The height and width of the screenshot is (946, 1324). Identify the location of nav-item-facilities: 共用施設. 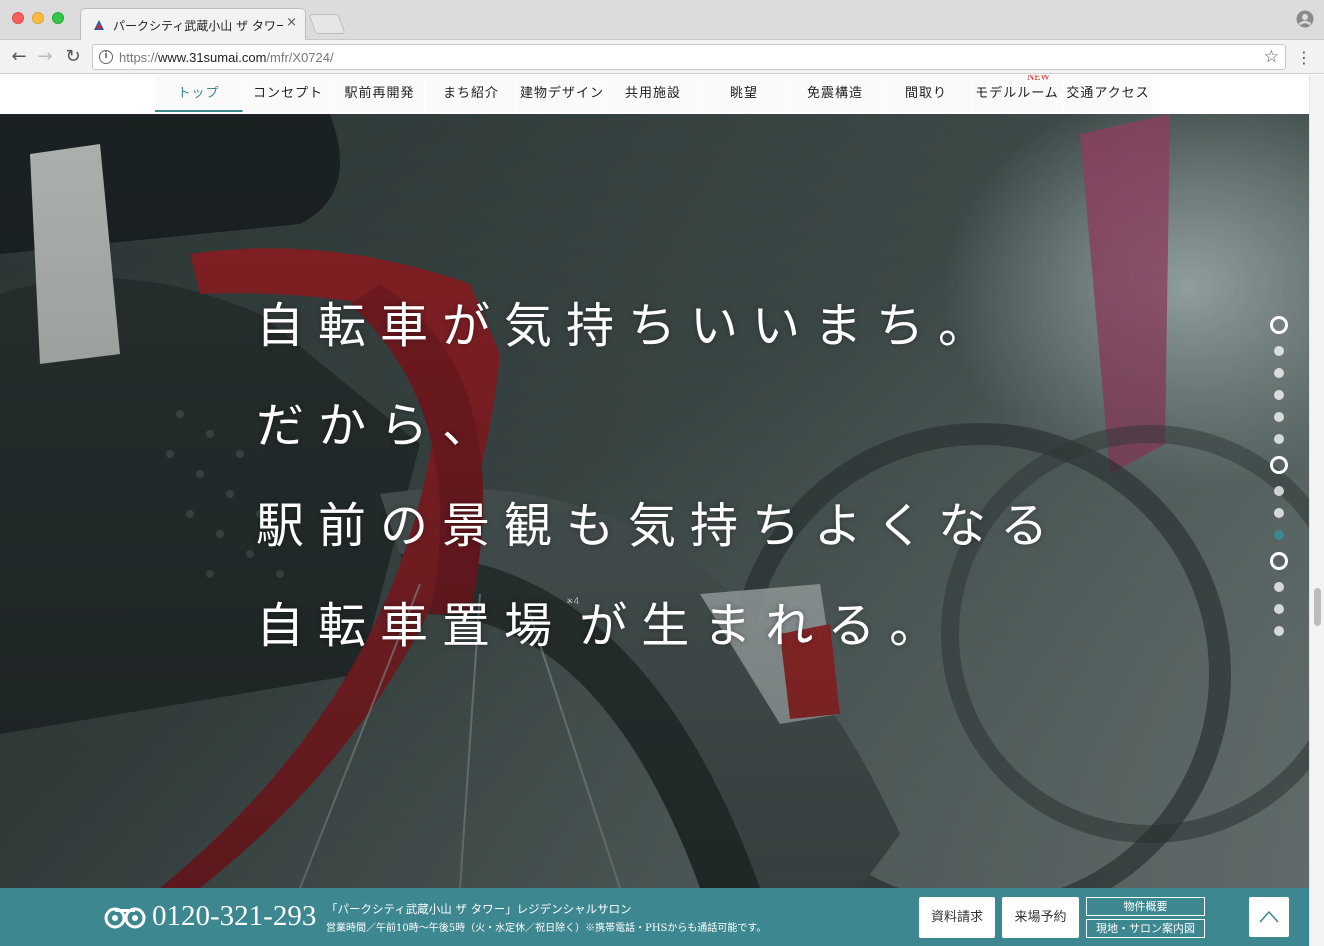
(653, 93).